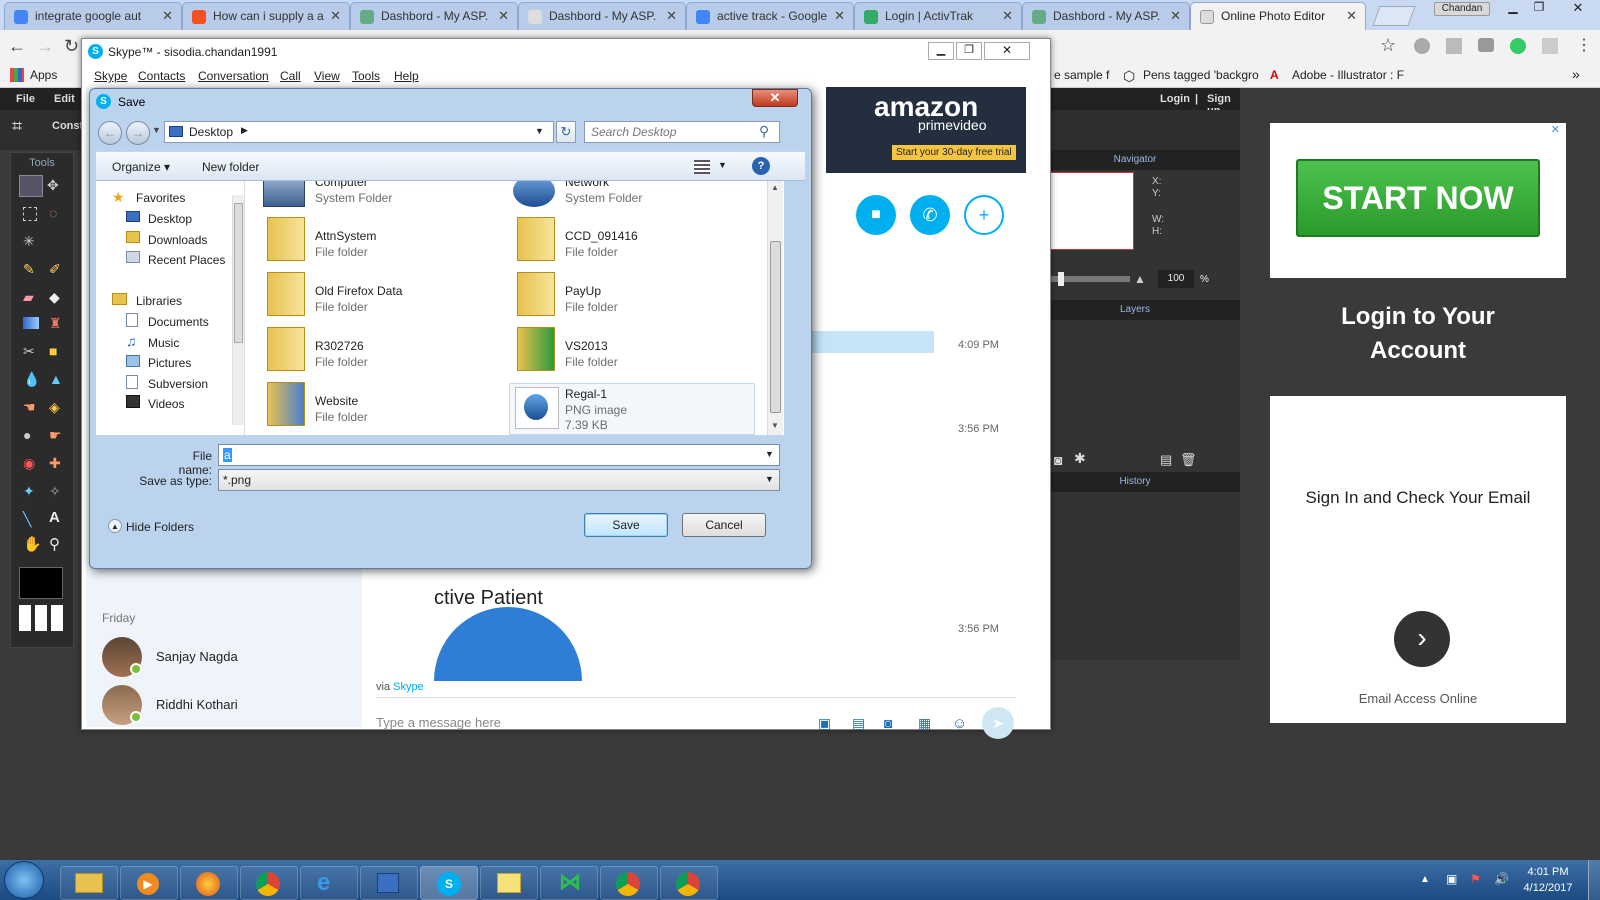  Describe the element at coordinates (160, 198) in the screenshot. I see `nav-favorites: Favorites` at that location.